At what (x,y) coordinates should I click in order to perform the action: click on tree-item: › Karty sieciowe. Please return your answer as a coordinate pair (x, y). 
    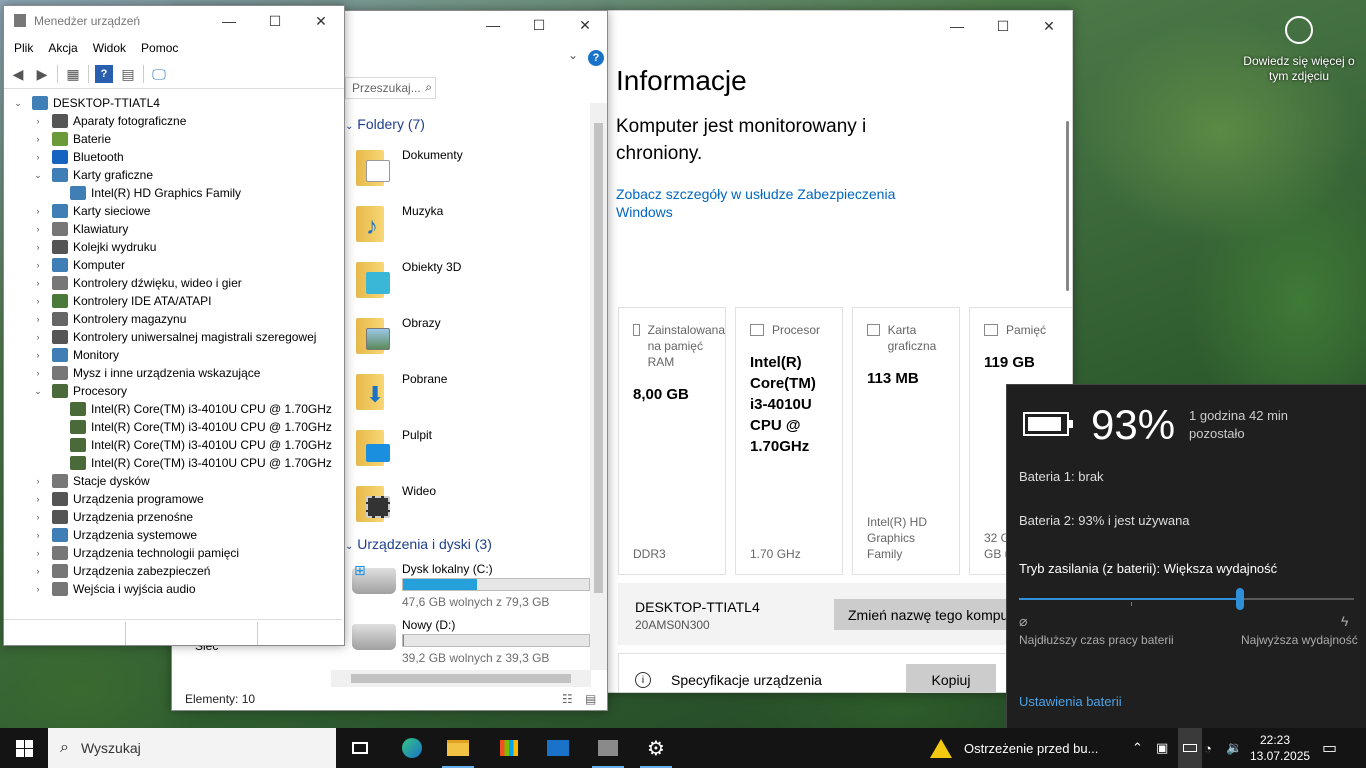
    Looking at the image, I should click on (91, 211).